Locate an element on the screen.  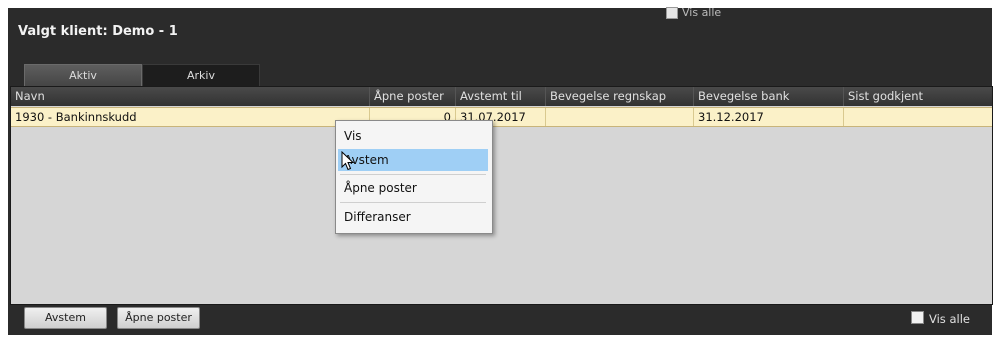
mouse-pointer-icon is located at coordinates (348, 161).